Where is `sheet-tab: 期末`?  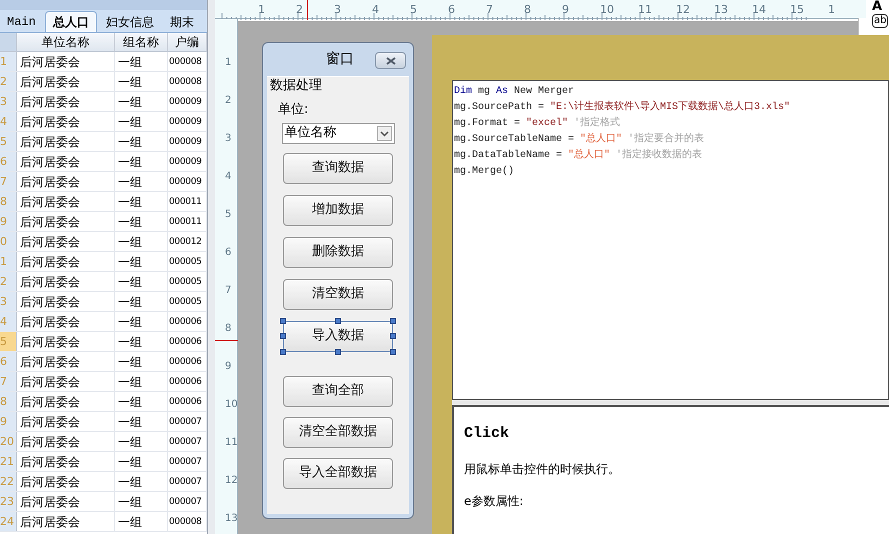
sheet-tab: 期末 is located at coordinates (181, 21).